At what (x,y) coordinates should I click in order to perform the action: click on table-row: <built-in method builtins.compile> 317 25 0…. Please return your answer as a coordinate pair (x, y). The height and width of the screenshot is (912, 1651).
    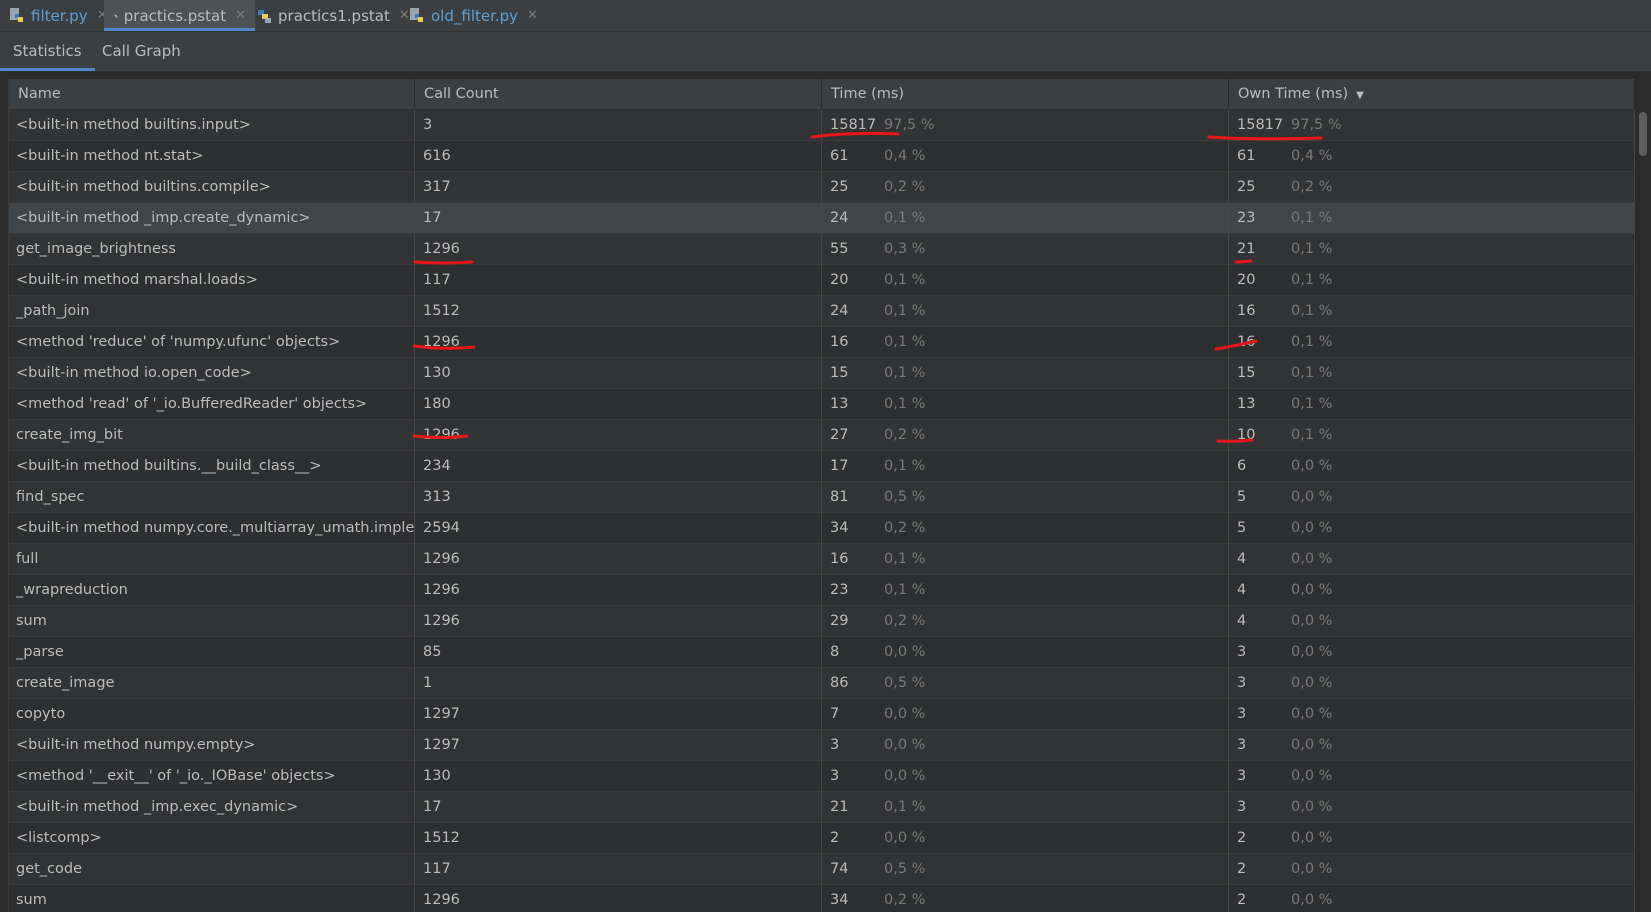
    Looking at the image, I should click on (822, 187).